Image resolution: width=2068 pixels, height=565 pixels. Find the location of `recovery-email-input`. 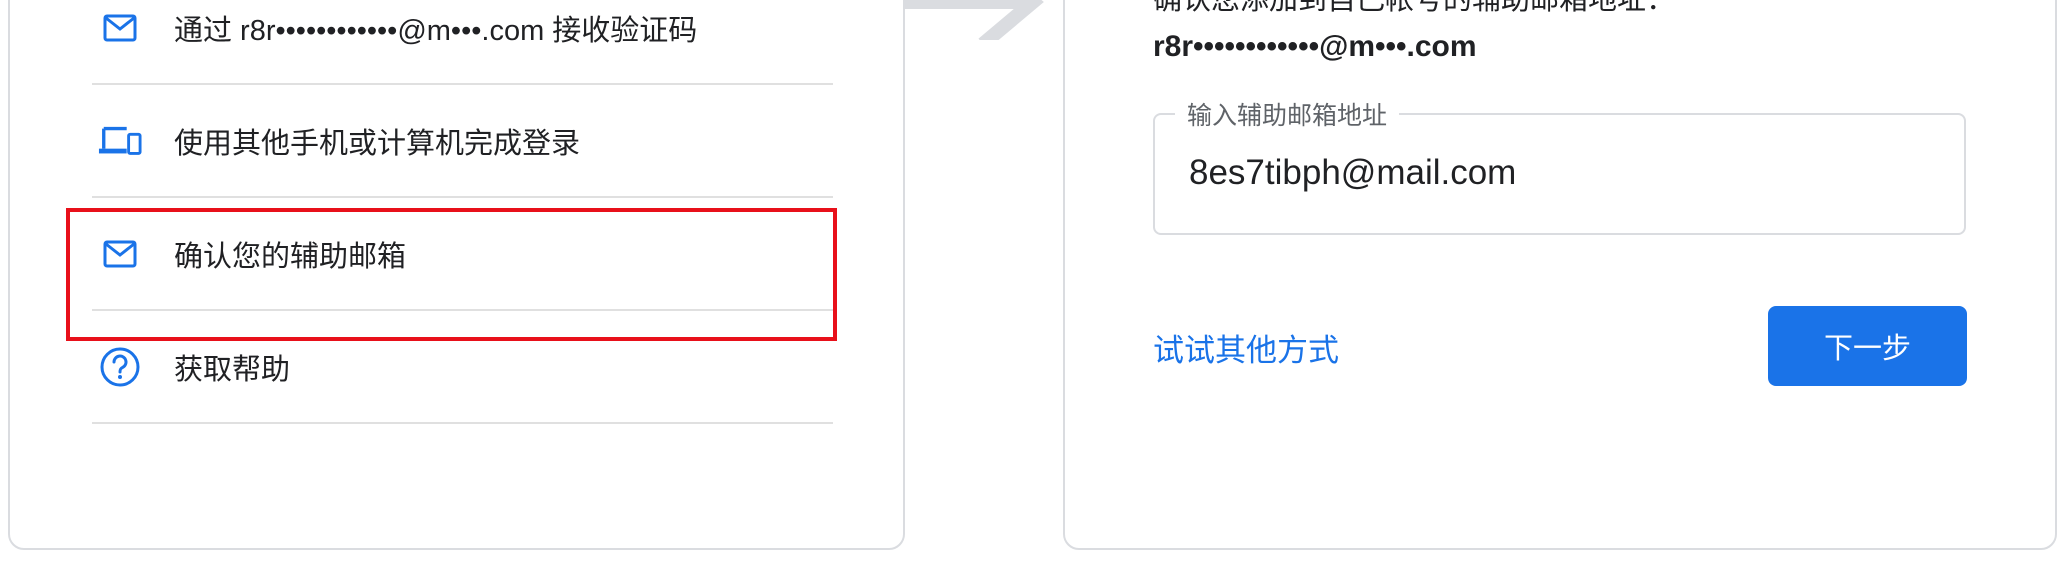

recovery-email-input is located at coordinates (1559, 173).